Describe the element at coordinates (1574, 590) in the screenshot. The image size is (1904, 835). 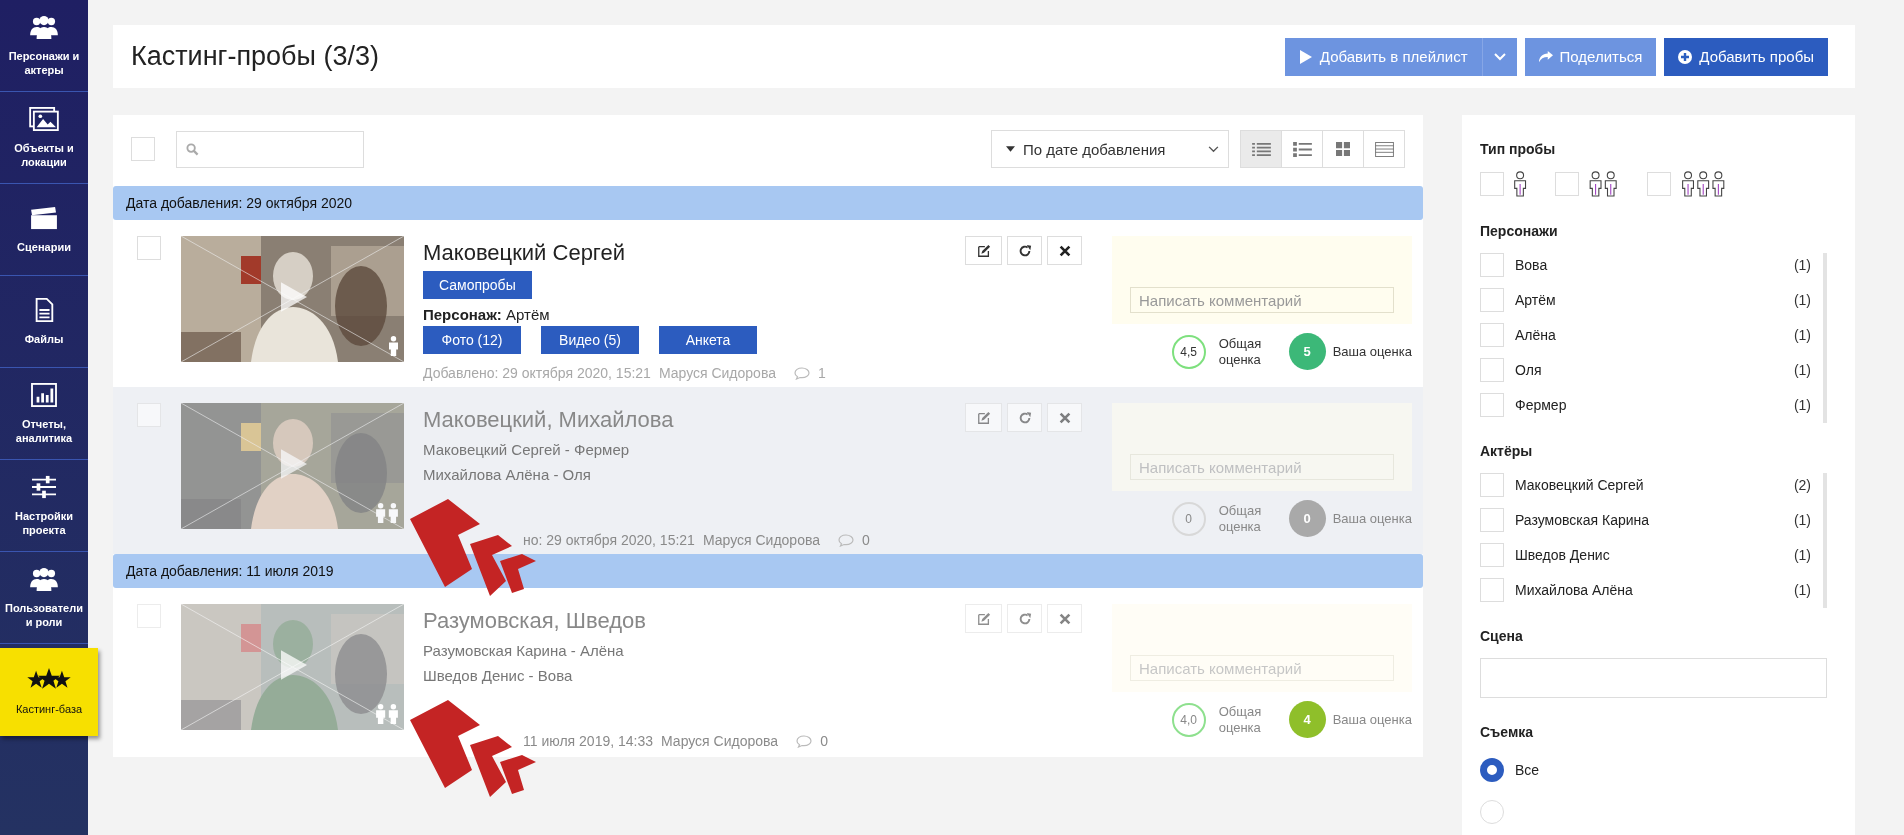
I see `filter-option-label: Михайлова Алёна` at that location.